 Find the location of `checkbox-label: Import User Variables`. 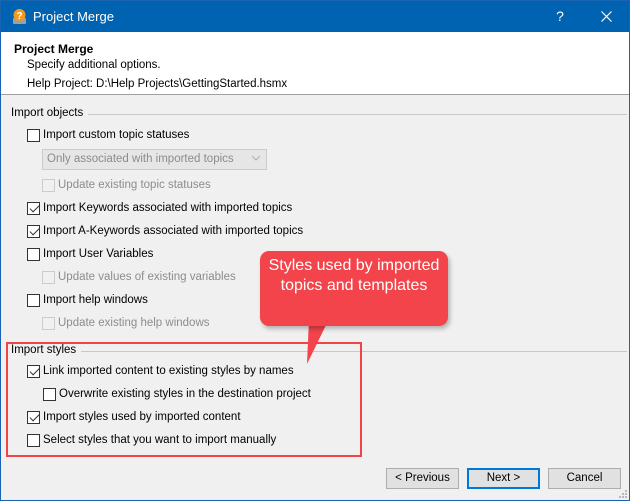

checkbox-label: Import User Variables is located at coordinates (98, 254).